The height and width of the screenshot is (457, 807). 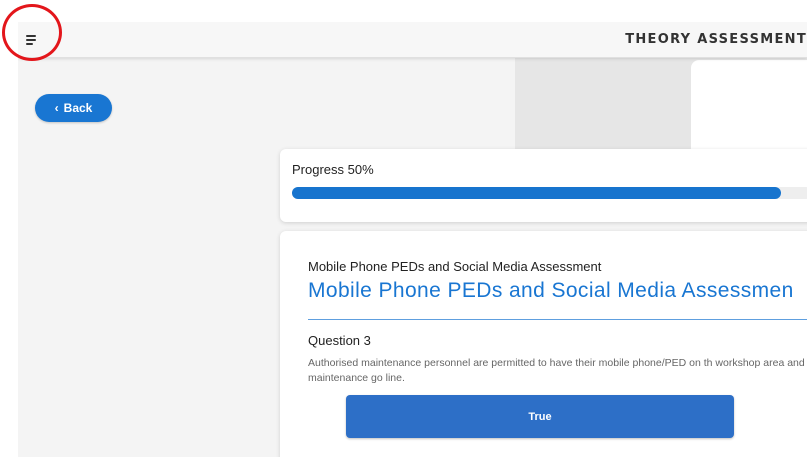 I want to click on progress-track, so click(x=549, y=193).